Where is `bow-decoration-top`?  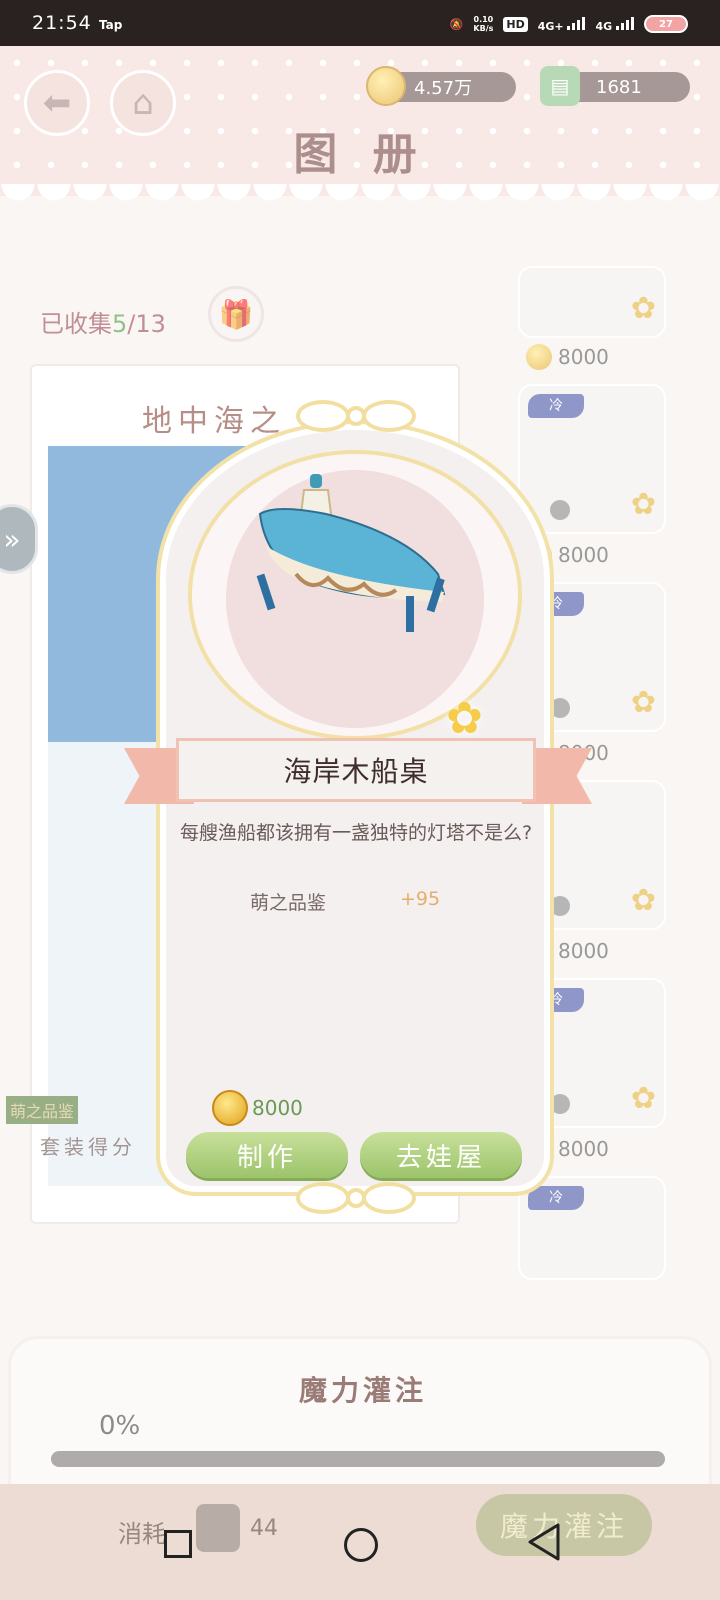 bow-decoration-top is located at coordinates (356, 416).